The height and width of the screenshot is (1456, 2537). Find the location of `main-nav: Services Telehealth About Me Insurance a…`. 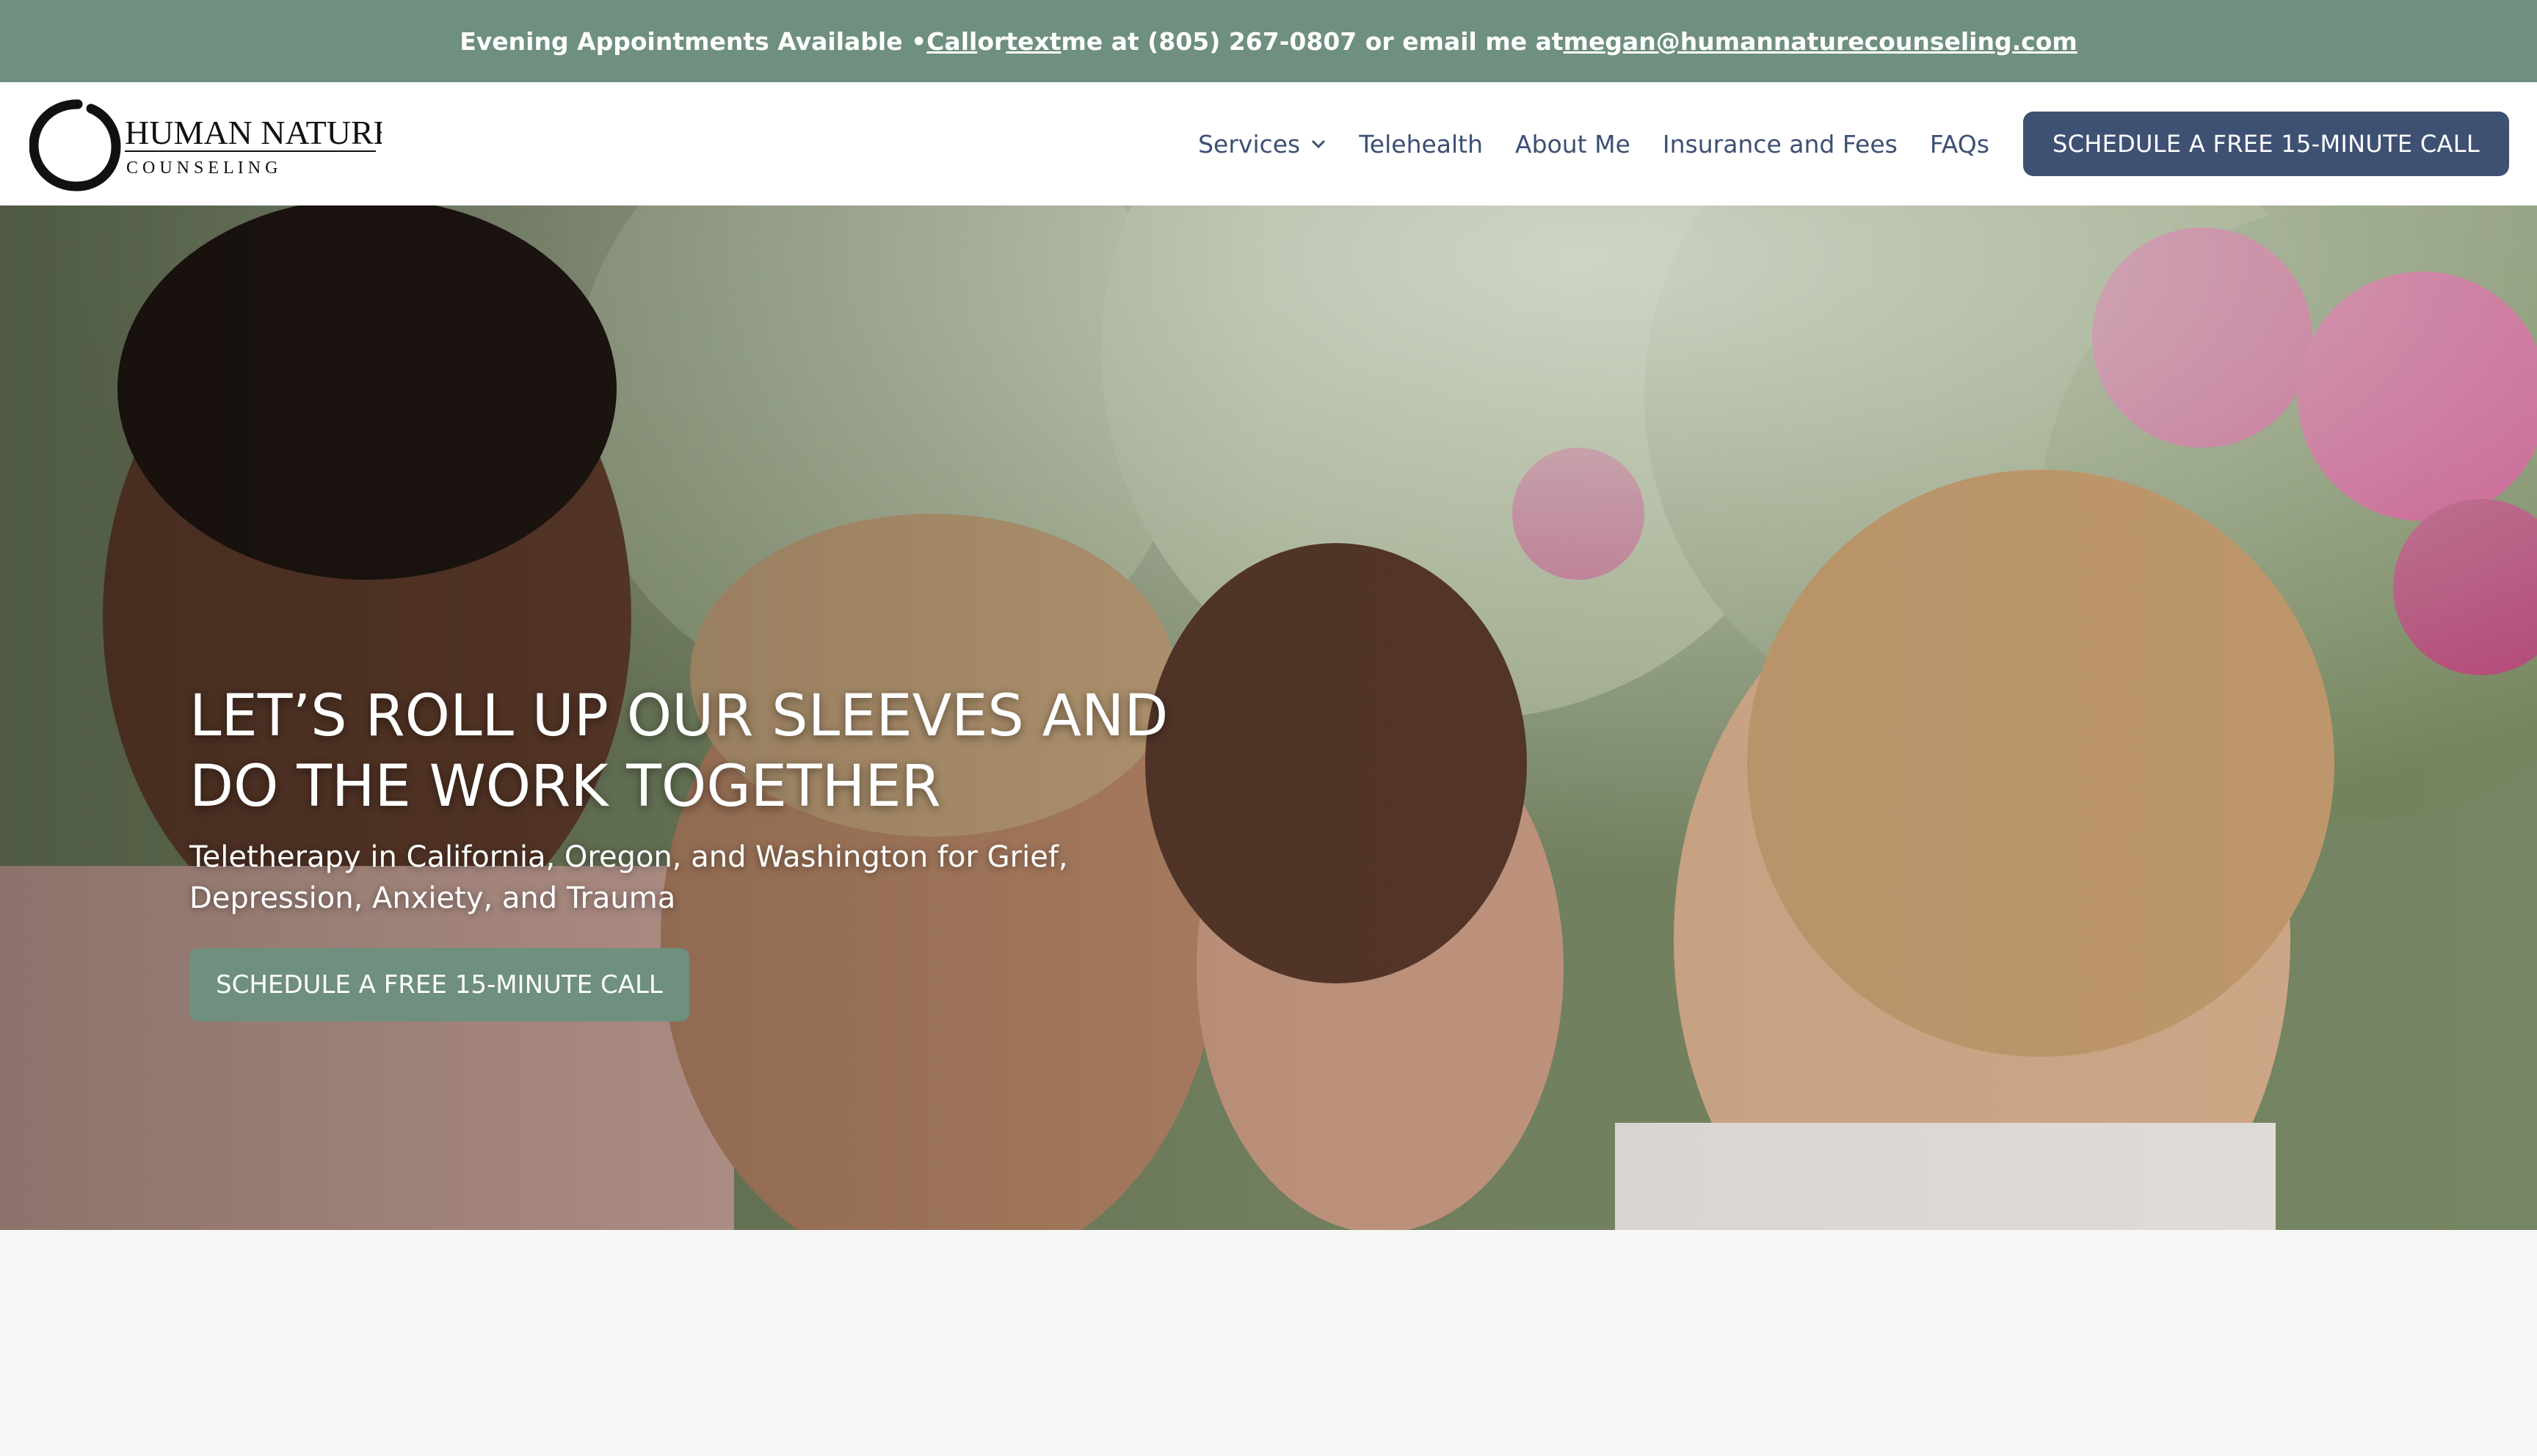

main-nav: Services Telehealth About Me Insurance a… is located at coordinates (1853, 144).